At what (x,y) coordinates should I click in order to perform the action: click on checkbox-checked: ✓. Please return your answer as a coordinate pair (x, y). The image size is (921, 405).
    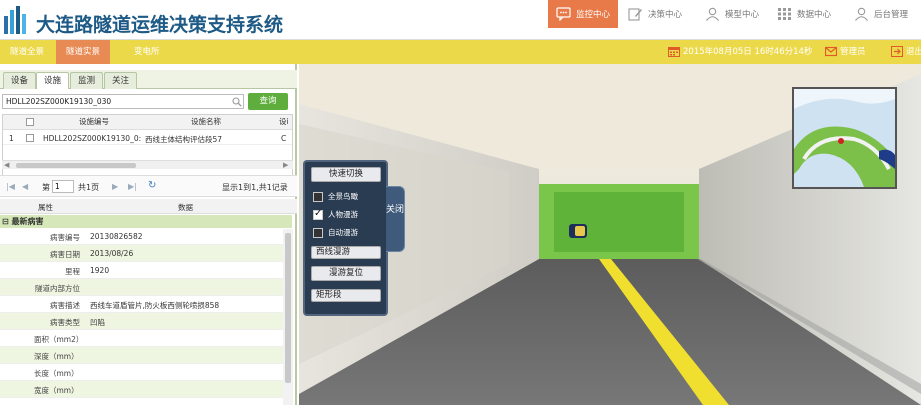
    Looking at the image, I should click on (318, 214).